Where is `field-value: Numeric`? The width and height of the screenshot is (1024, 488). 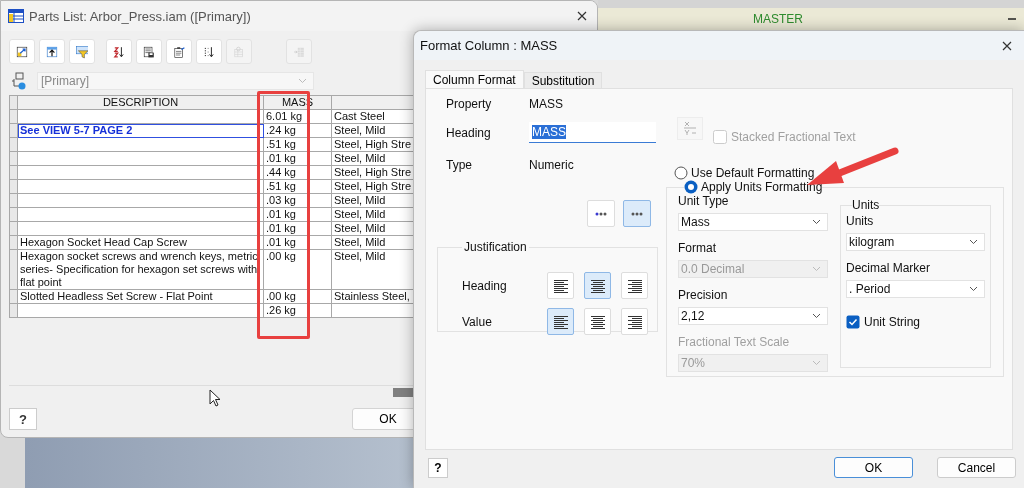
field-value: Numeric is located at coordinates (552, 165).